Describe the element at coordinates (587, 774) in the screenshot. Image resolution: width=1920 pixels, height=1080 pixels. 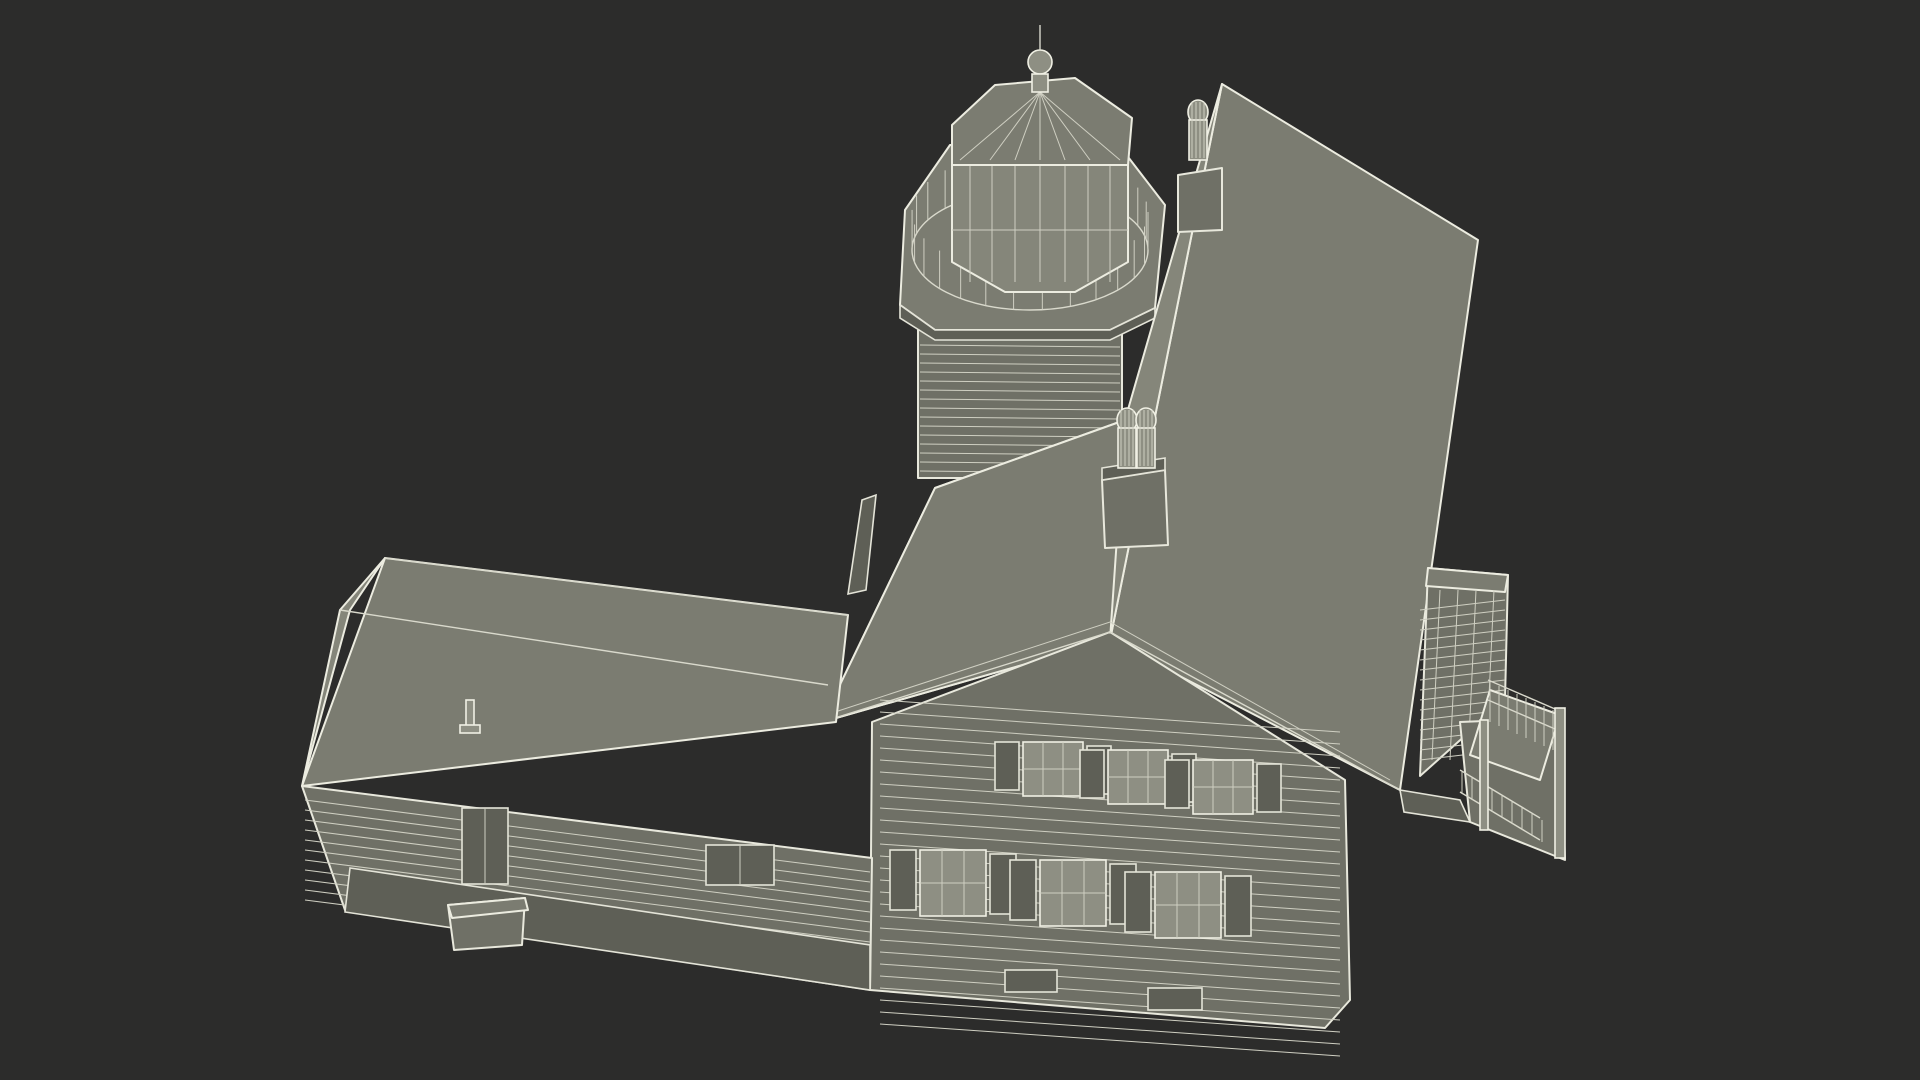
I see `side-wing` at that location.